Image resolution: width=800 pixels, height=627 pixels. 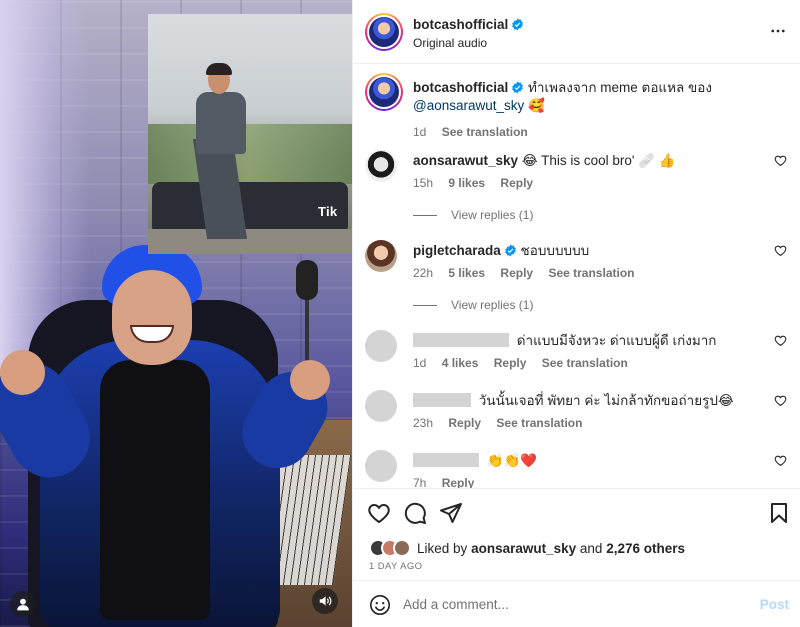 What do you see at coordinates (423, 423) in the screenshot?
I see `comment-time: 23h` at bounding box center [423, 423].